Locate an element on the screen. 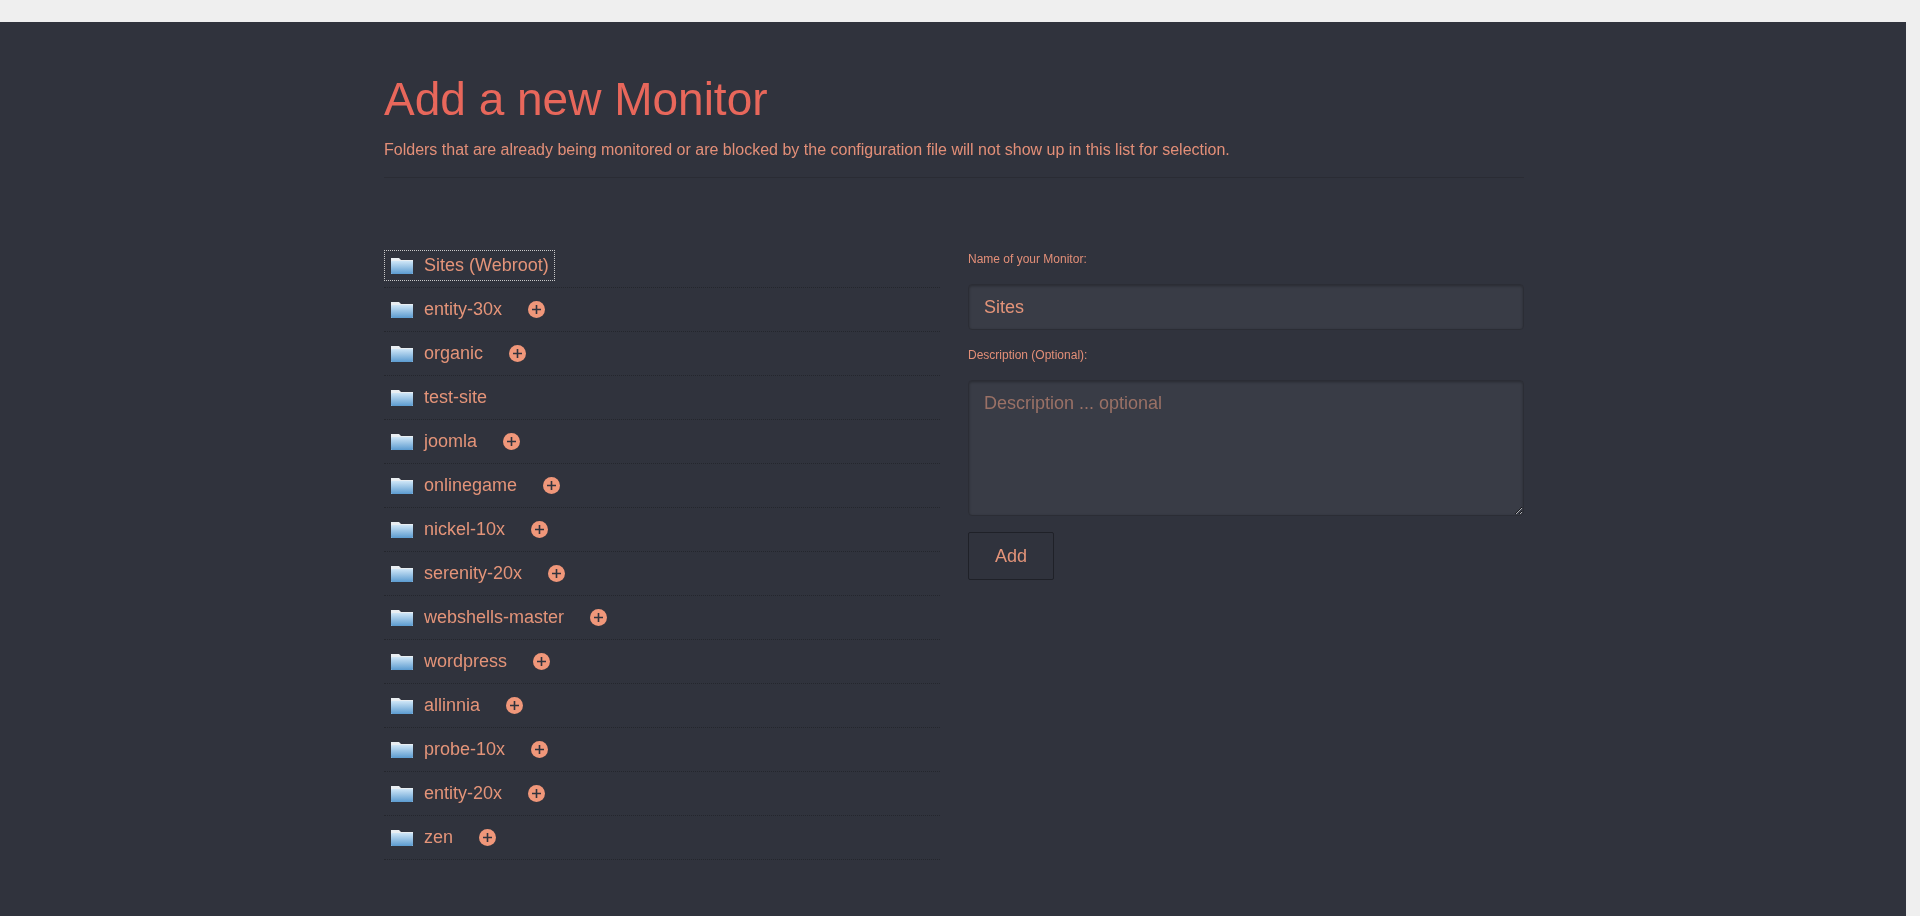 This screenshot has width=1920, height=916. page-subtitle: Folders that are already being monitored or are blocked by the configuration file will not show up in this list for selection. is located at coordinates (807, 150).